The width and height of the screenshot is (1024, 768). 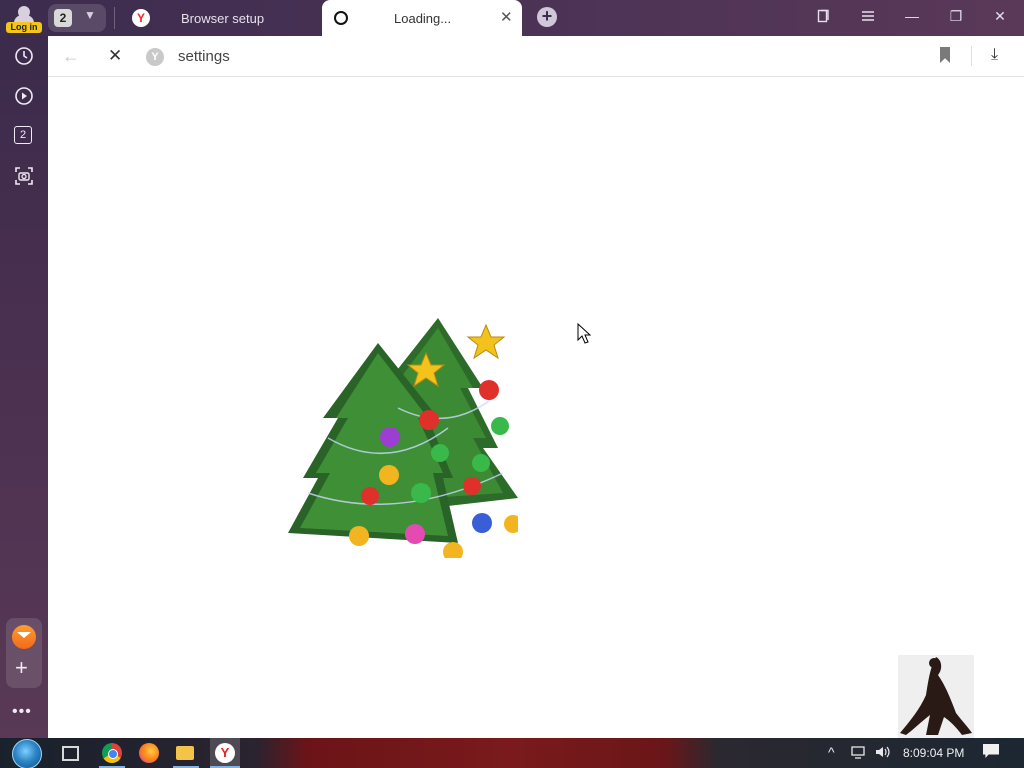 I want to click on loading-spinner-icon, so click(x=341, y=18).